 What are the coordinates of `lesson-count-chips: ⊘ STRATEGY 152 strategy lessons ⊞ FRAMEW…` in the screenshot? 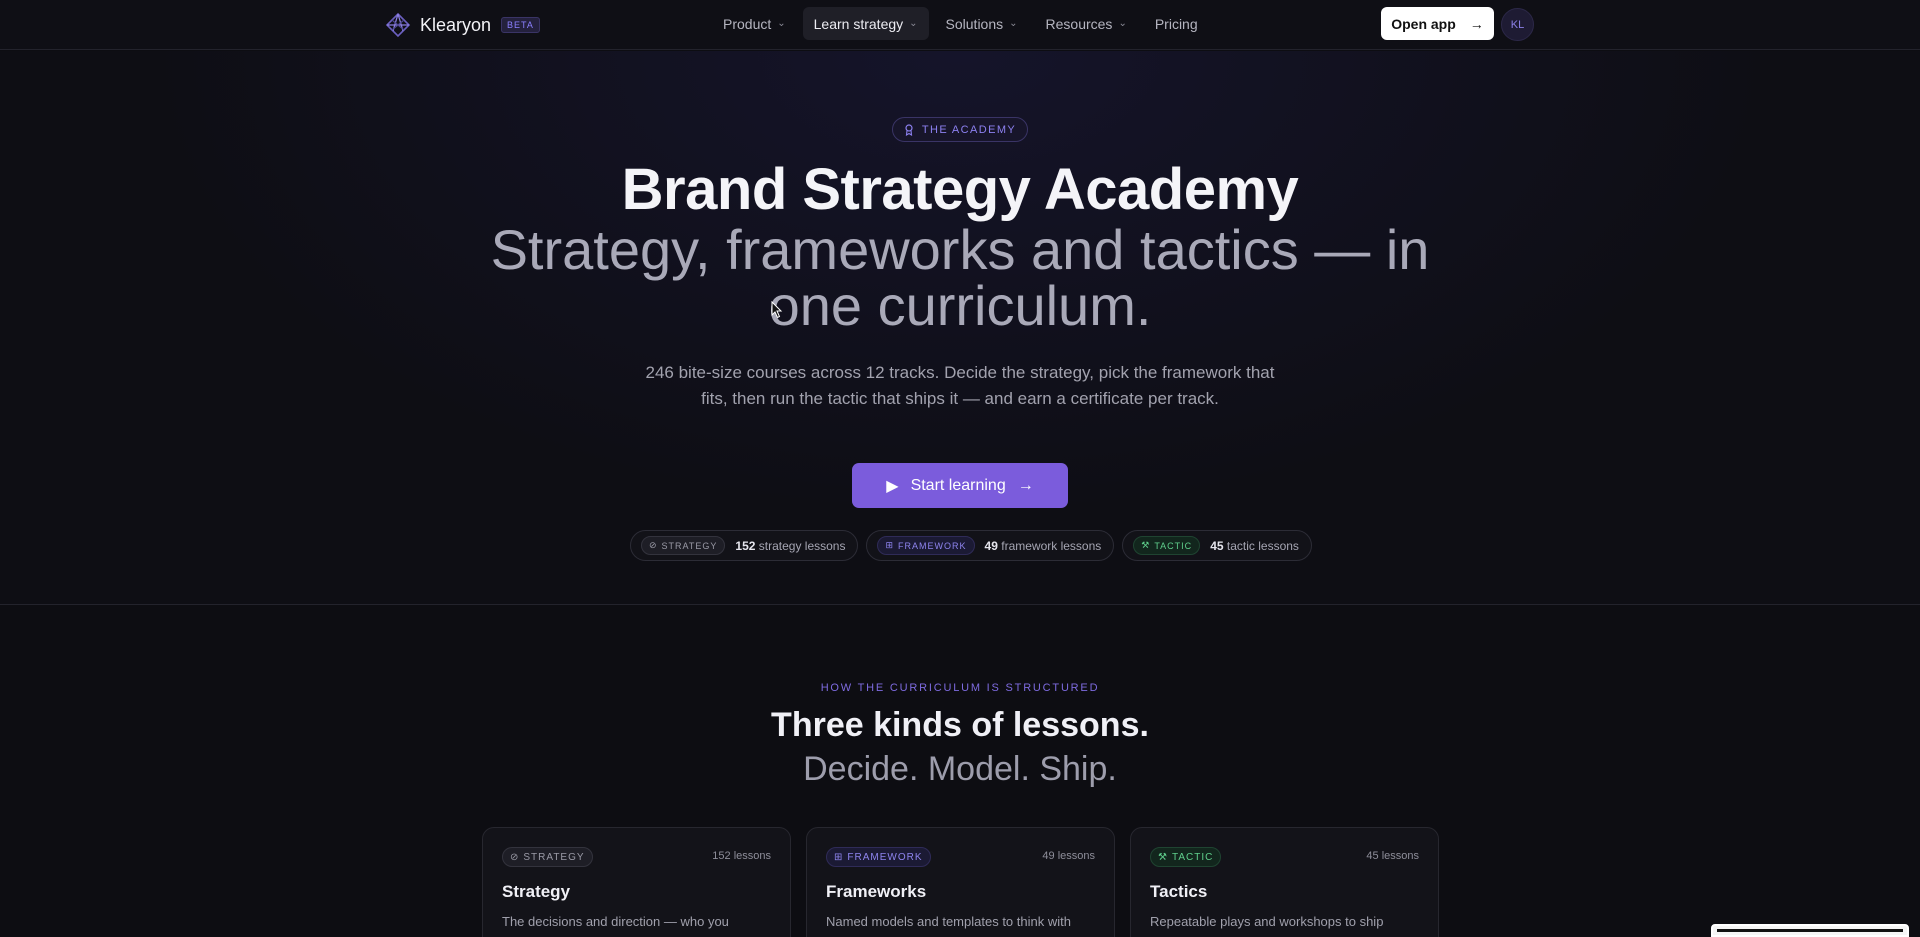 It's located at (971, 545).